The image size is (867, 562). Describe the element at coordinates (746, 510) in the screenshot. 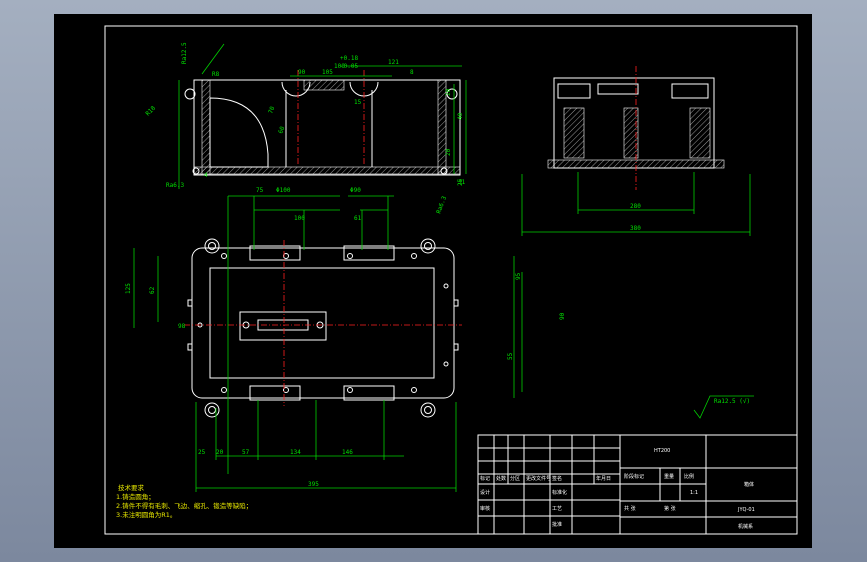

I see `tb-drawing-no: JYQ-01` at that location.